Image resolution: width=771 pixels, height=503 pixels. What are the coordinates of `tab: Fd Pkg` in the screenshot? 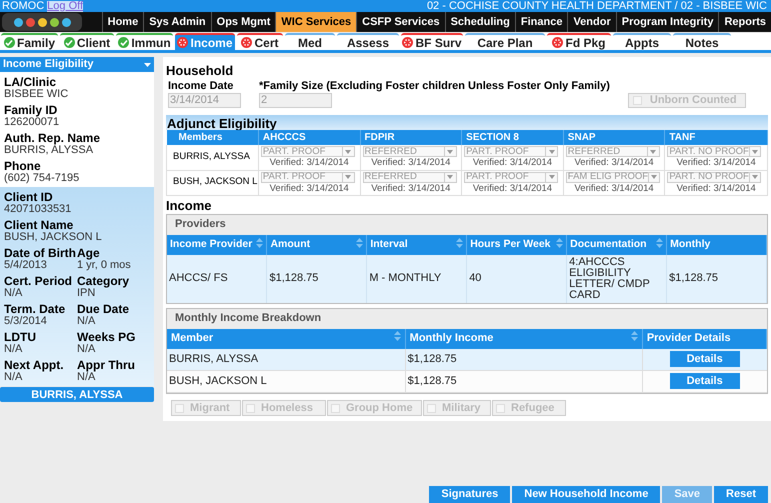 It's located at (579, 41).